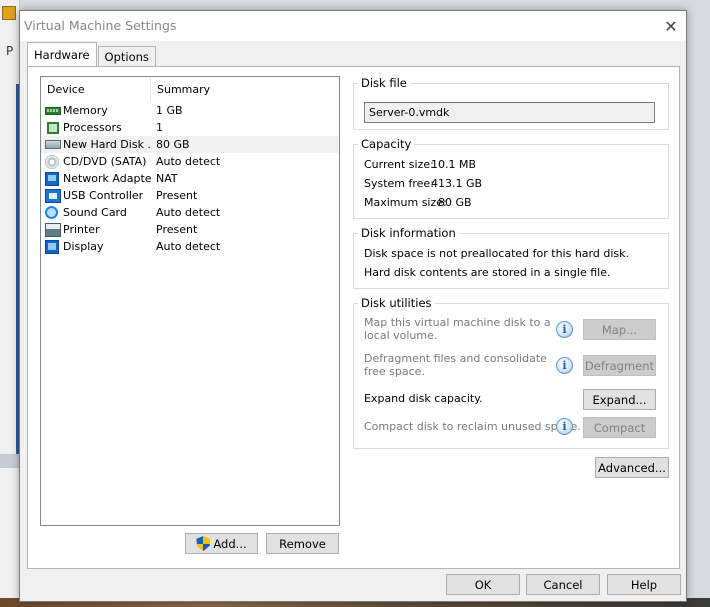  What do you see at coordinates (455, 202) in the screenshot?
I see `maximum-size-value: 80 GB` at bounding box center [455, 202].